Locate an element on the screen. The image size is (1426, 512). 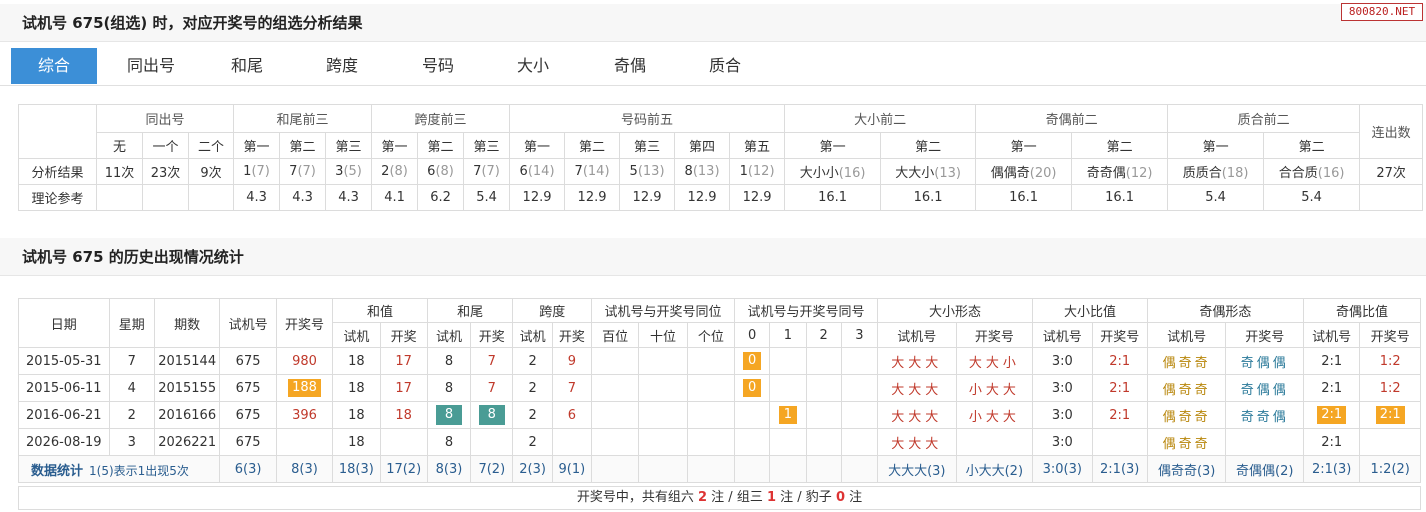
cell-same: 1 is located at coordinates (788, 415).